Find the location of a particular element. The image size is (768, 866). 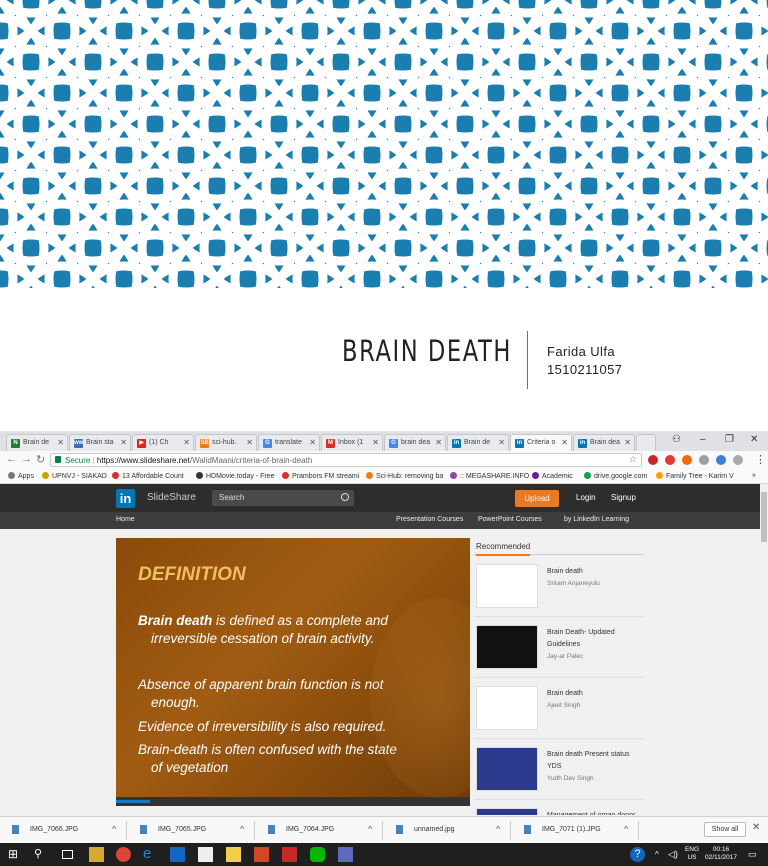

bookmark-item: Prambors FM streami is located at coordinates (320, 476).